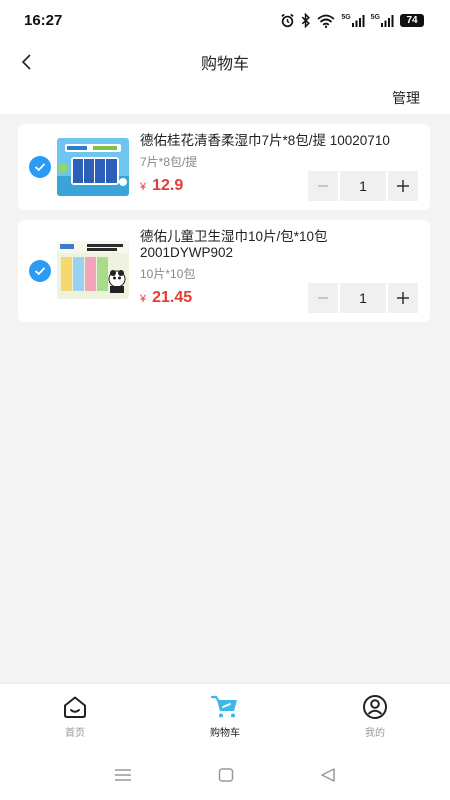 The height and width of the screenshot is (800, 450). I want to click on page-title: 购物车, so click(224, 63).